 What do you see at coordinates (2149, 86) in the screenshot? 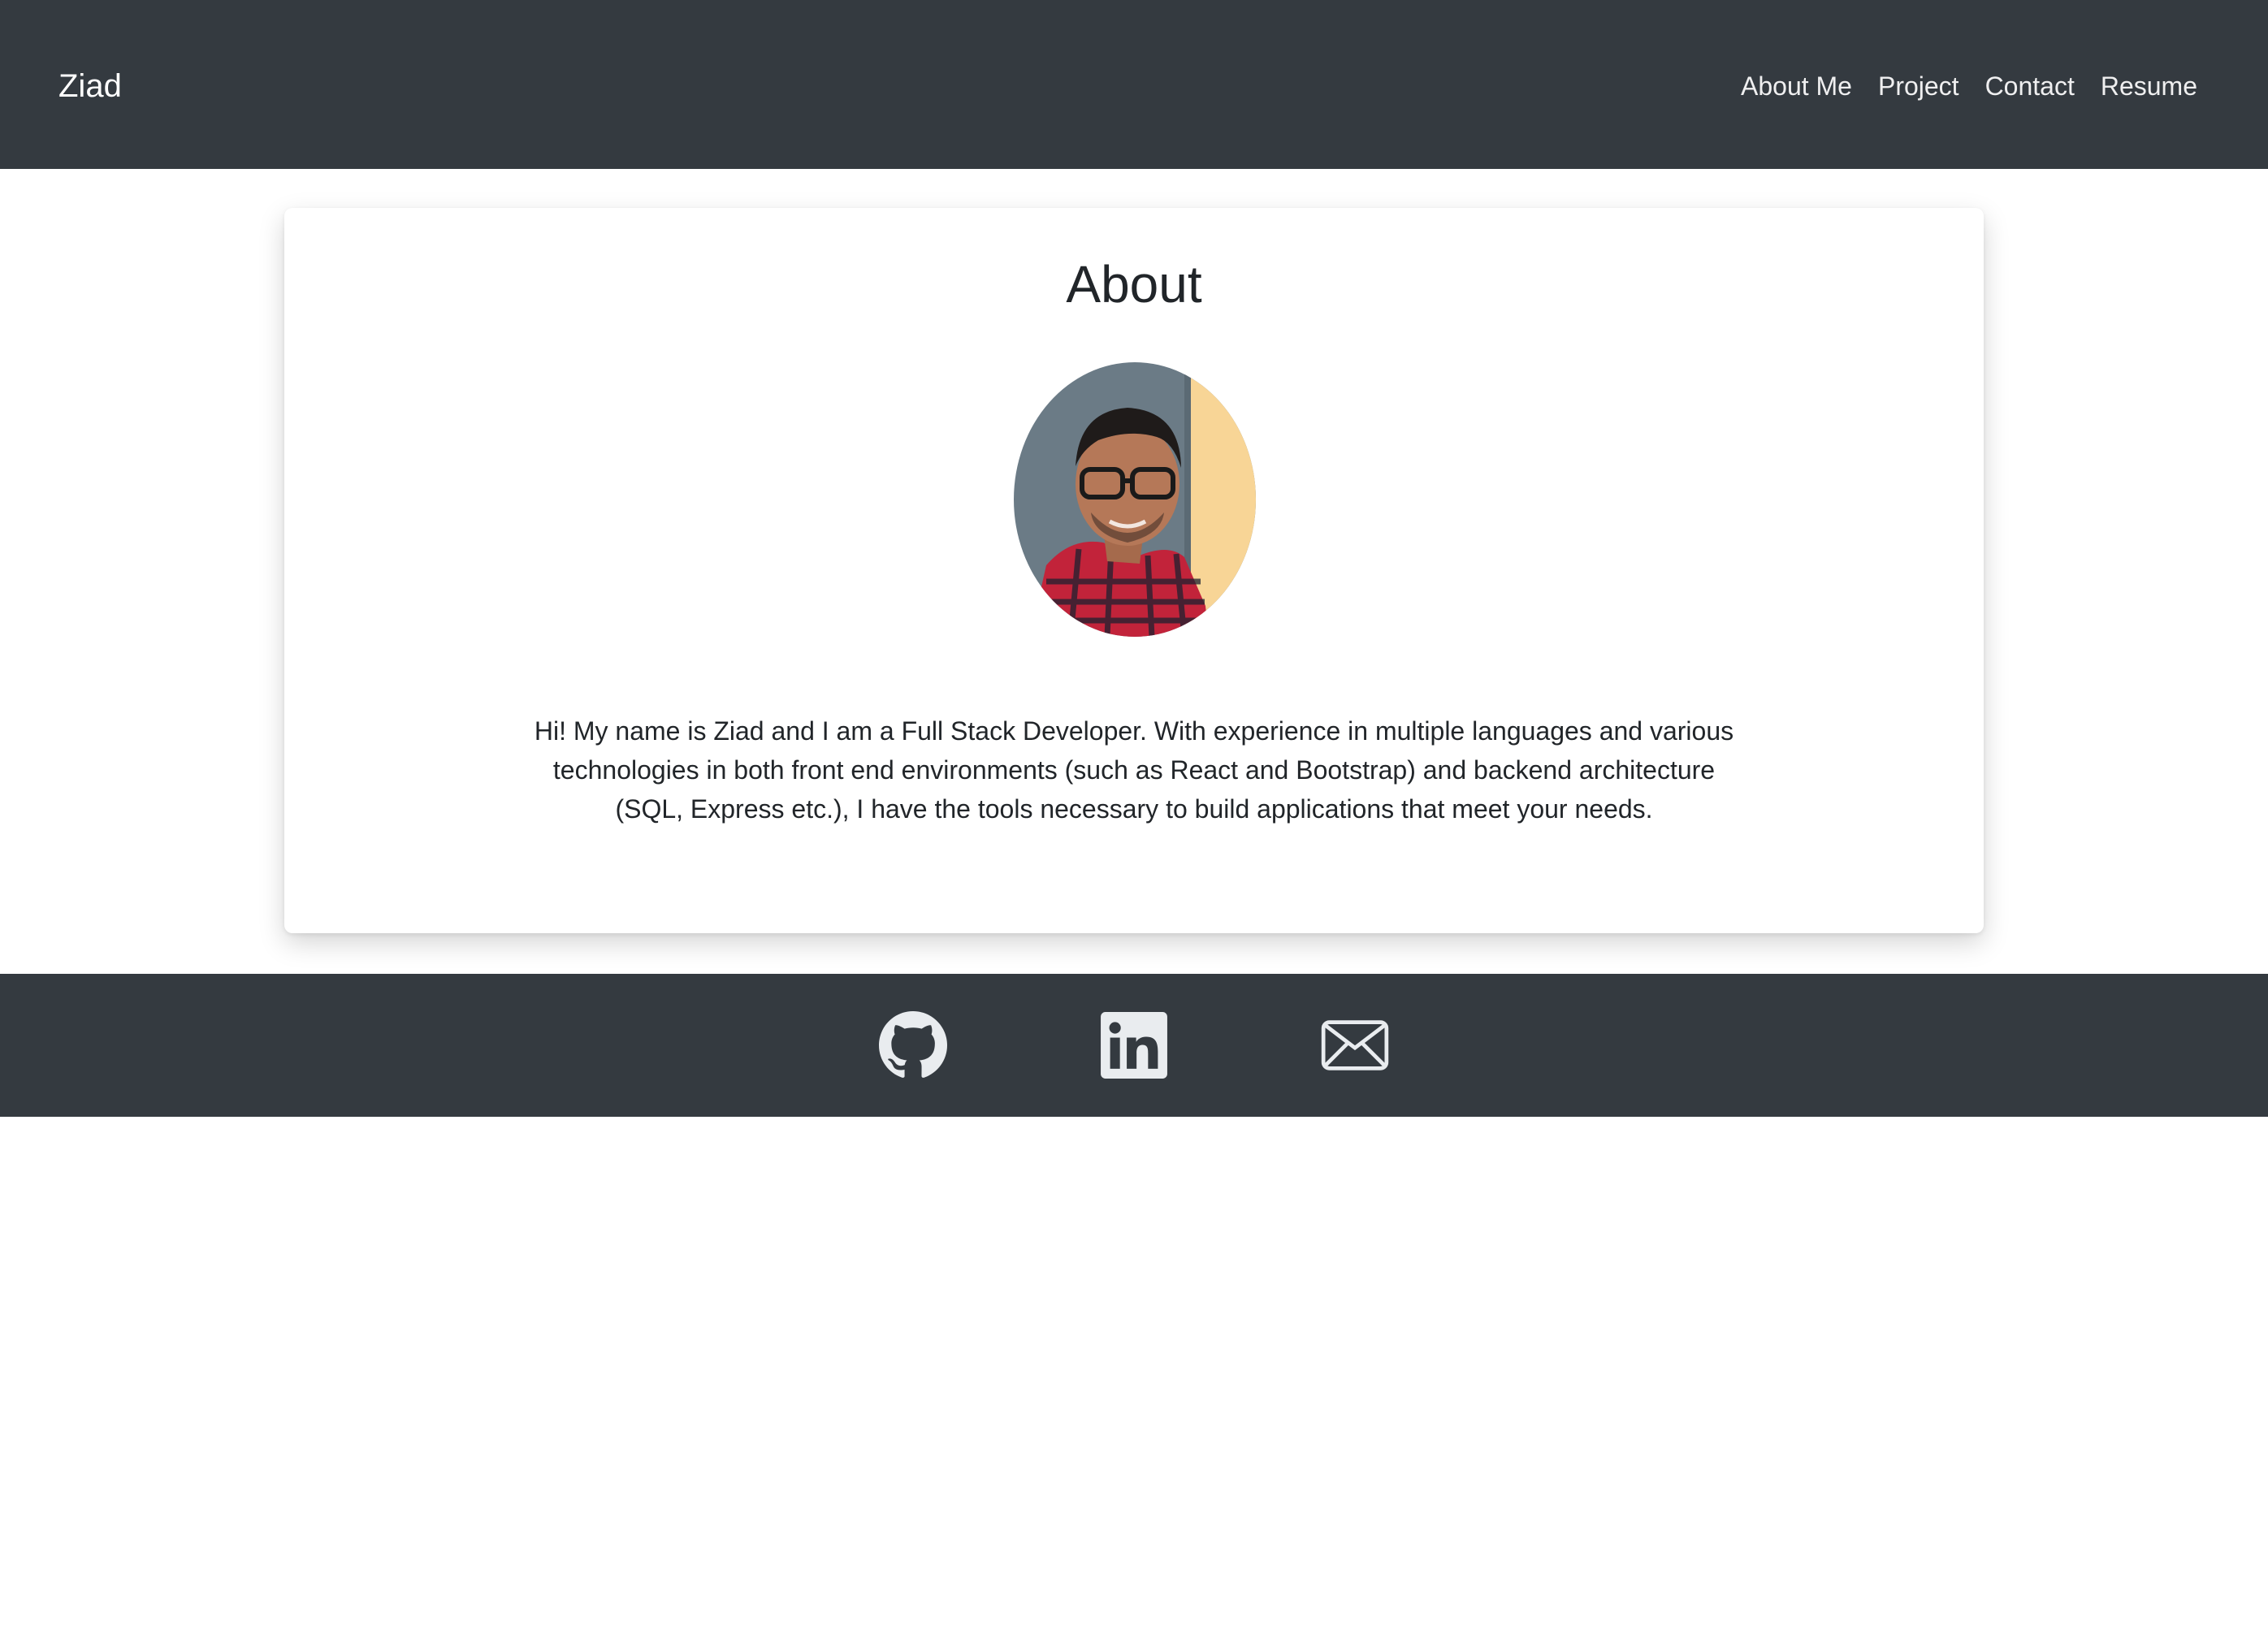
I see `nav-link-resume: Resume` at bounding box center [2149, 86].